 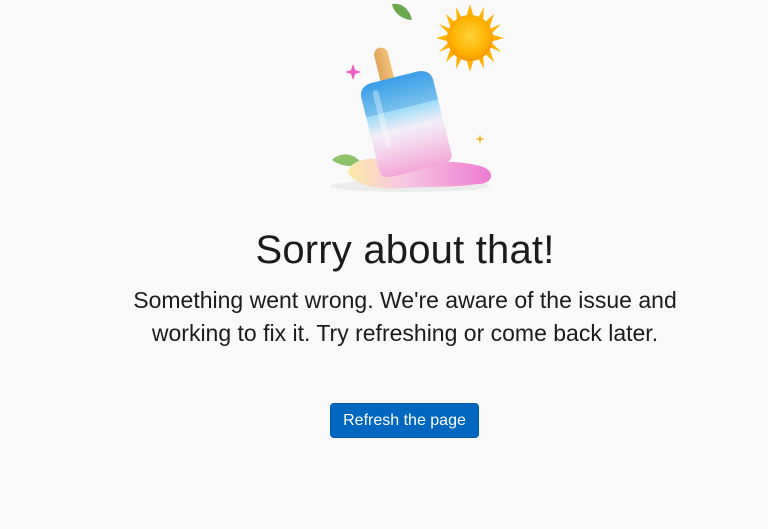 I want to click on melting-popsicle-illustration, so click(x=417, y=97).